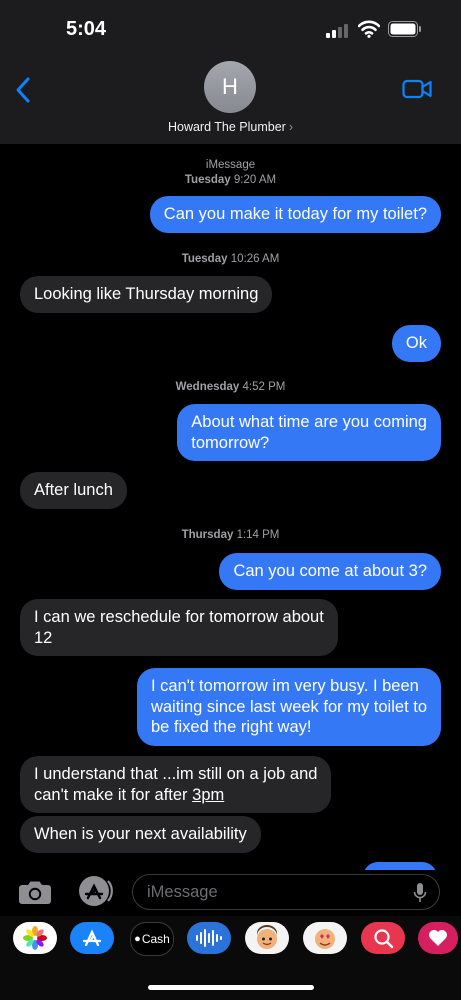 The width and height of the screenshot is (461, 1000). What do you see at coordinates (226, 127) in the screenshot?
I see `contact-name: Howard The Plumber` at bounding box center [226, 127].